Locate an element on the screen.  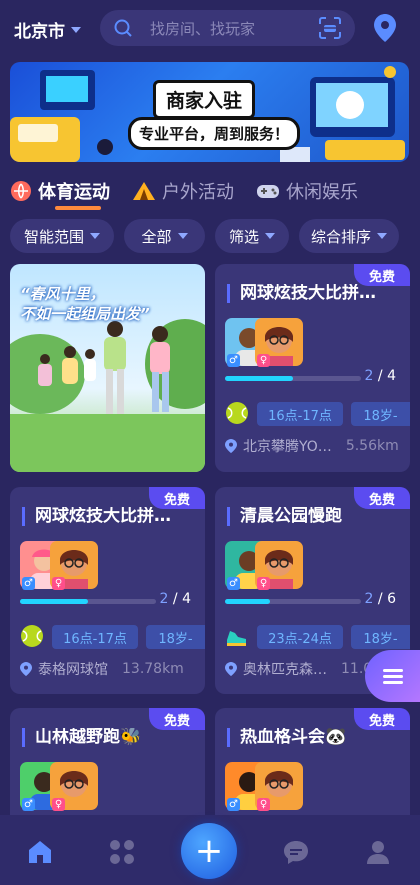
filter-bar: 智能范围 全部 筛选 综合排序 is located at coordinates (204, 236).